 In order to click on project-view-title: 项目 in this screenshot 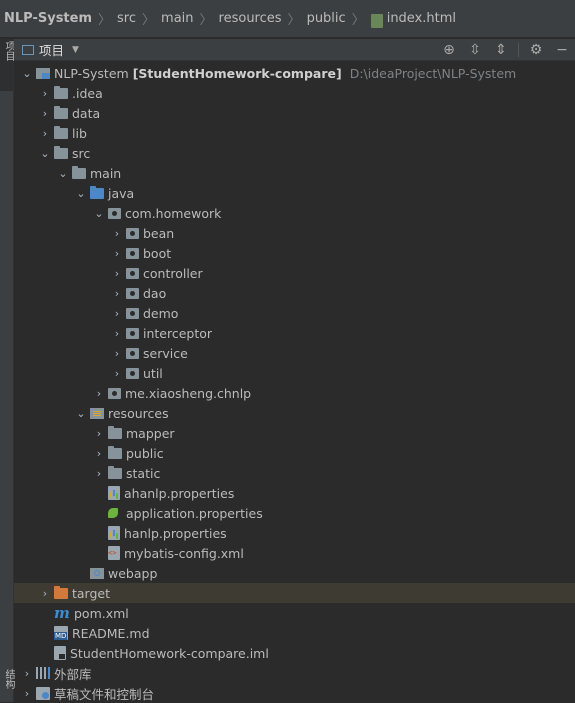, I will do `click(51, 49)`.